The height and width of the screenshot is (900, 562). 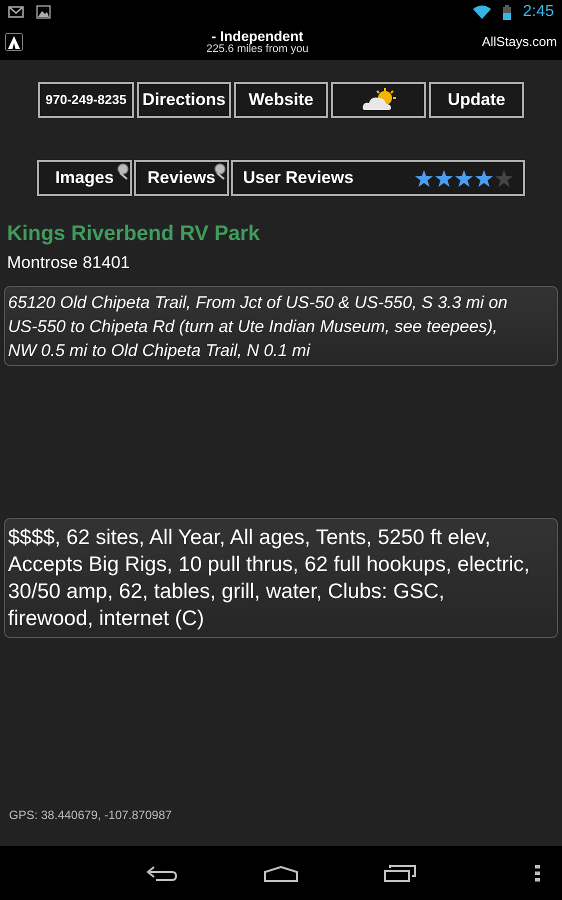 What do you see at coordinates (378, 178) in the screenshot?
I see `user-reviews-button: User Reviews` at bounding box center [378, 178].